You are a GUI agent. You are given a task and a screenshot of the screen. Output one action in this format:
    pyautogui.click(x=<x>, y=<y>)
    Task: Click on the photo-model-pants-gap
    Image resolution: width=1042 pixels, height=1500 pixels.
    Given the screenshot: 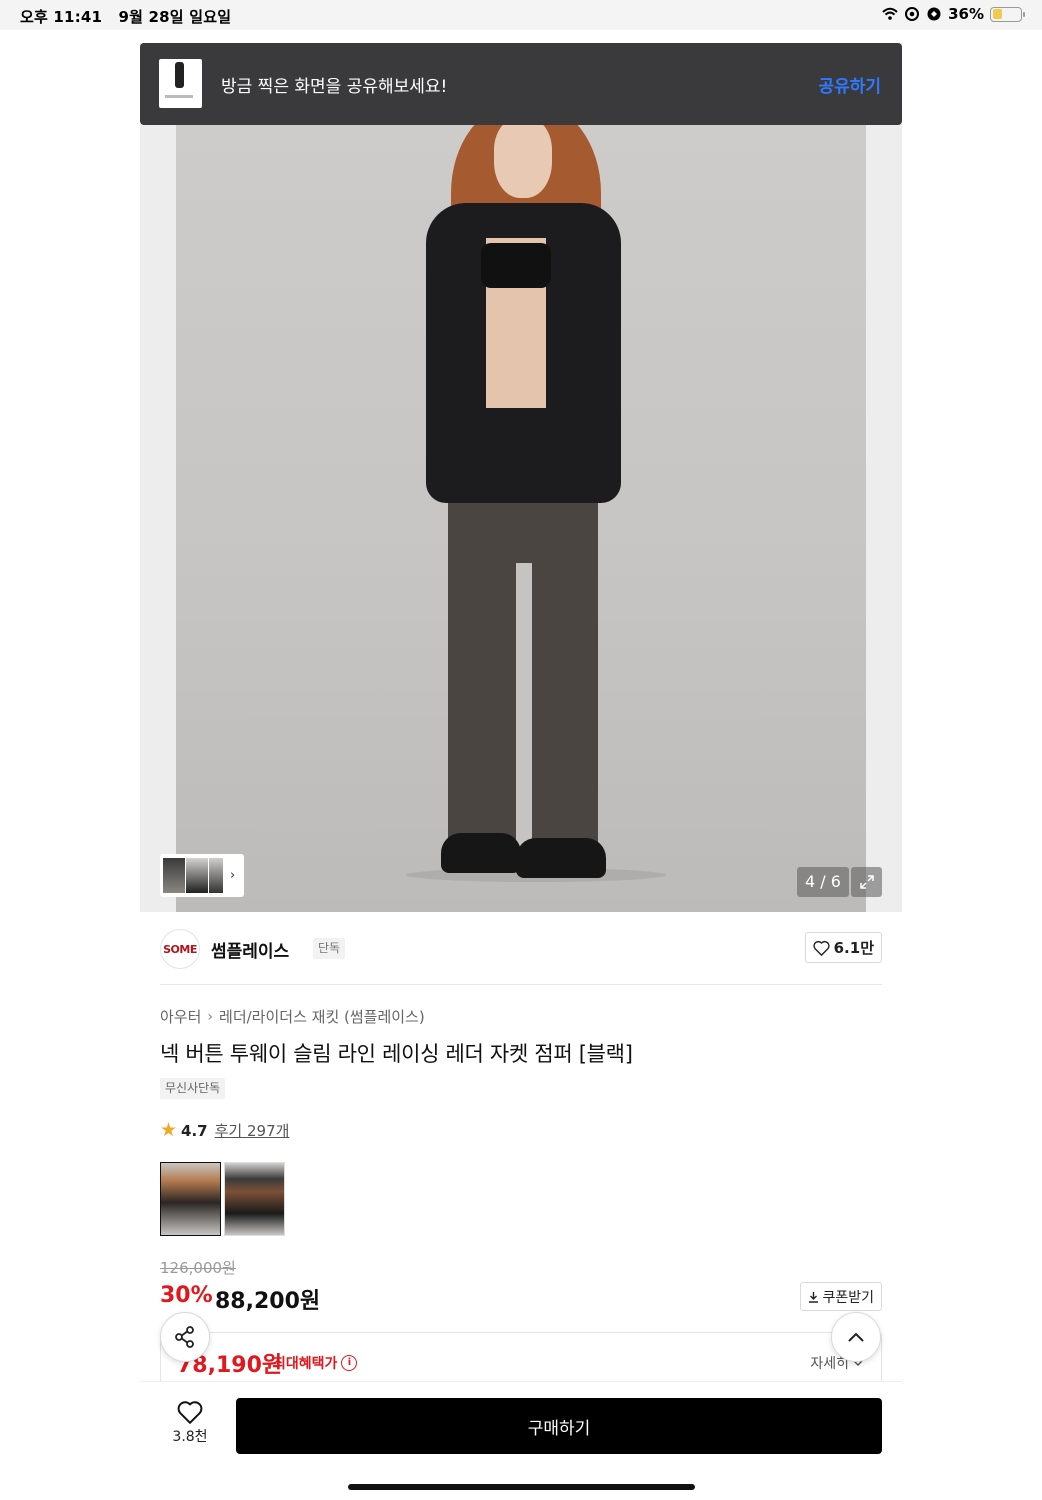 What is the action you would take?
    pyautogui.click(x=524, y=713)
    